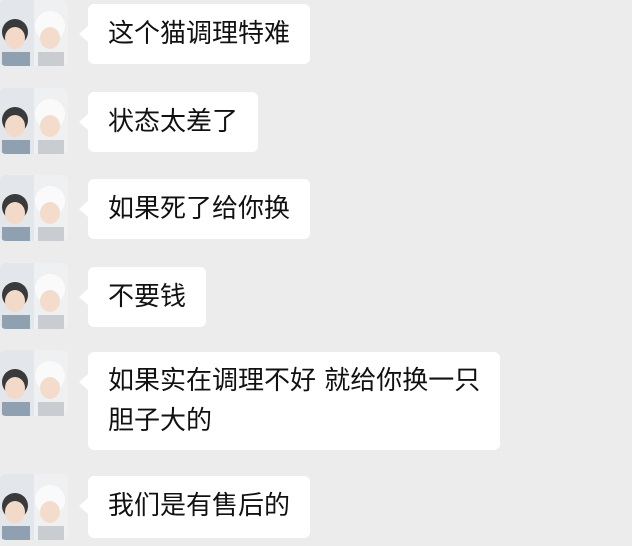 Image resolution: width=632 pixels, height=546 pixels. I want to click on message-bubble: 如果死了给你换, so click(194, 209).